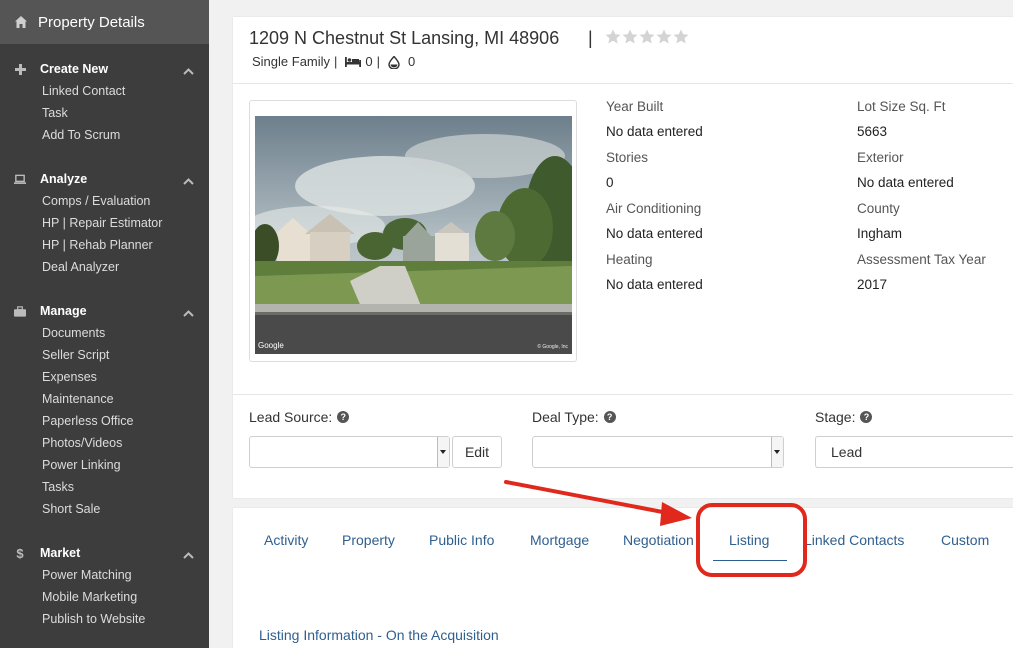  What do you see at coordinates (368, 540) in the screenshot?
I see `tab-property: Property` at bounding box center [368, 540].